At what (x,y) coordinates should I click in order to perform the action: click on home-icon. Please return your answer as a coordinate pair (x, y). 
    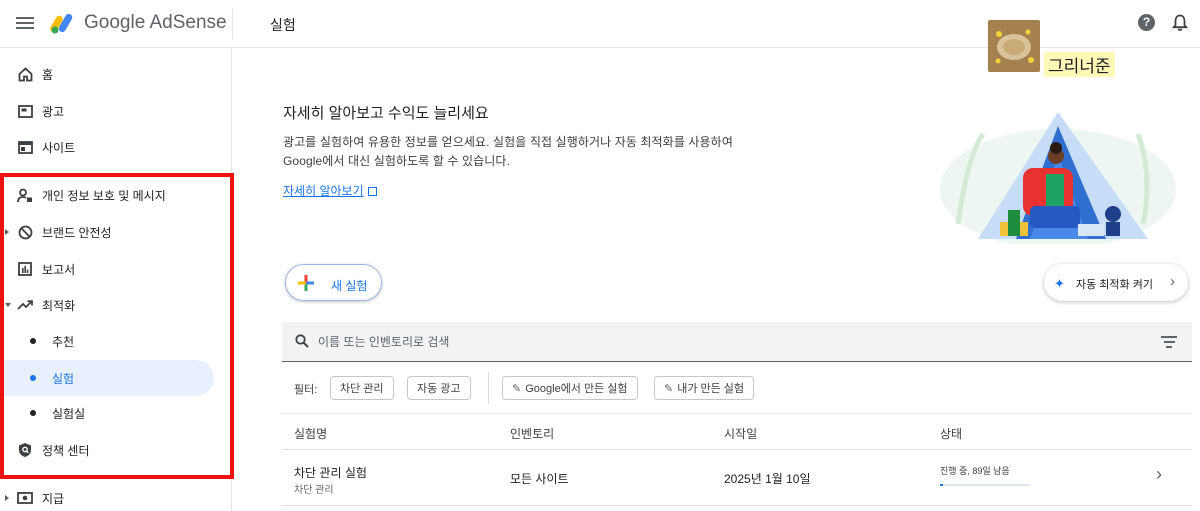
    Looking at the image, I should click on (25, 74).